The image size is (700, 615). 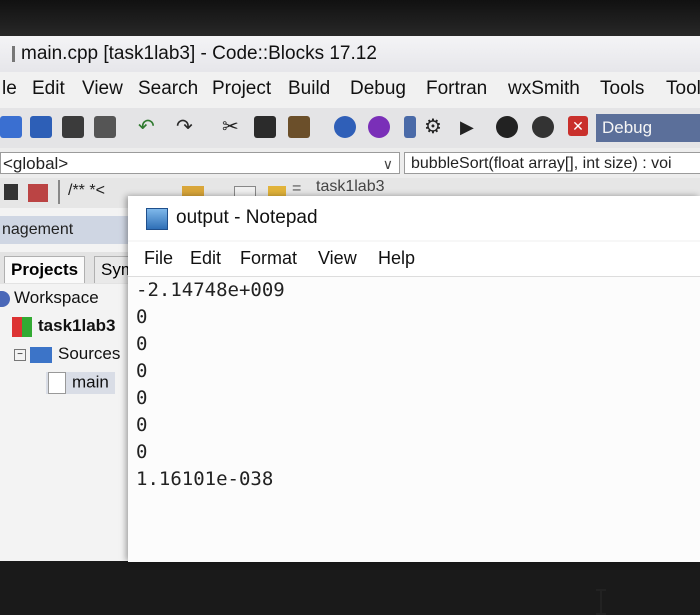 I want to click on open-file-icon, so click(x=41, y=127).